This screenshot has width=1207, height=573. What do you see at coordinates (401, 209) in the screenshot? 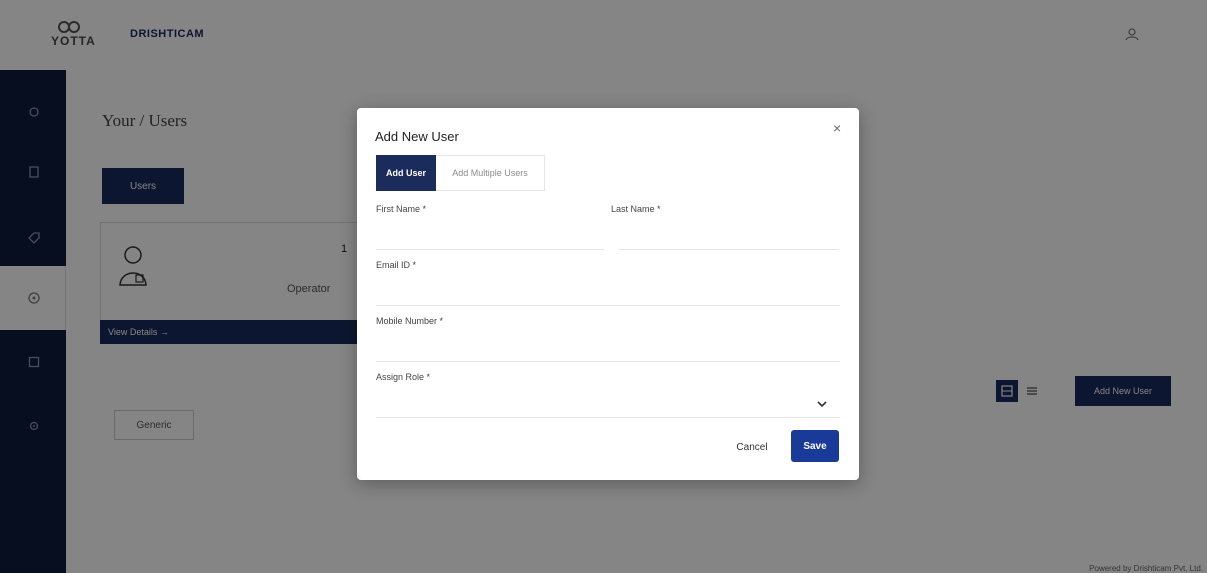
I see `first-name-label: First Name *` at bounding box center [401, 209].